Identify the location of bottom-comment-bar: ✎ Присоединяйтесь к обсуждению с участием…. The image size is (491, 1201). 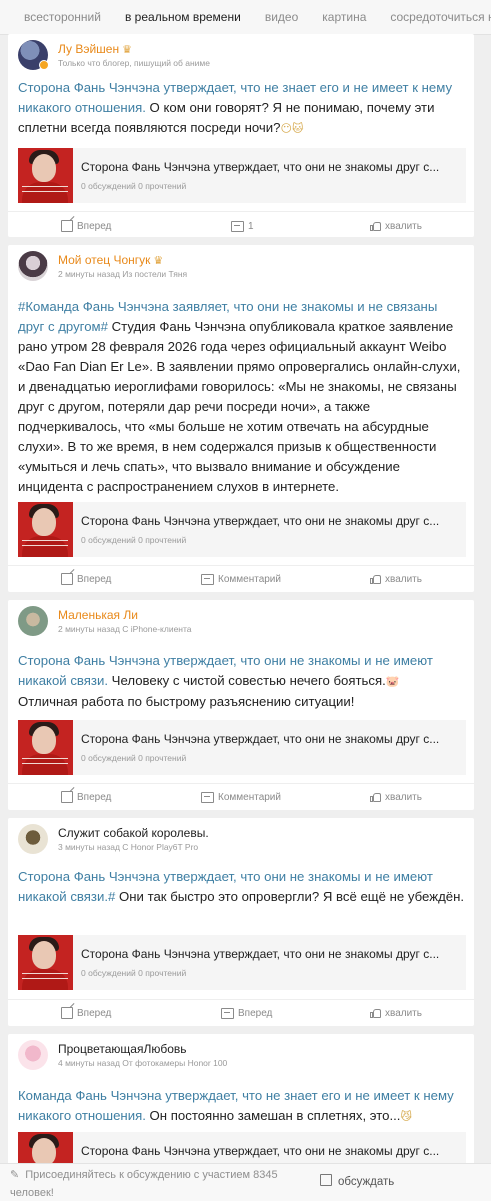
(245, 1182).